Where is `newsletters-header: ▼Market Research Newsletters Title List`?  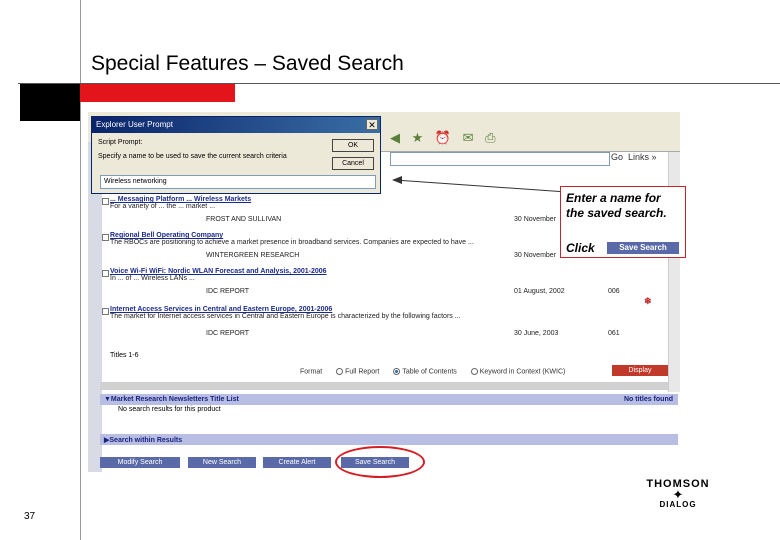 newsletters-header: ▼Market Research Newsletters Title List is located at coordinates (389, 399).